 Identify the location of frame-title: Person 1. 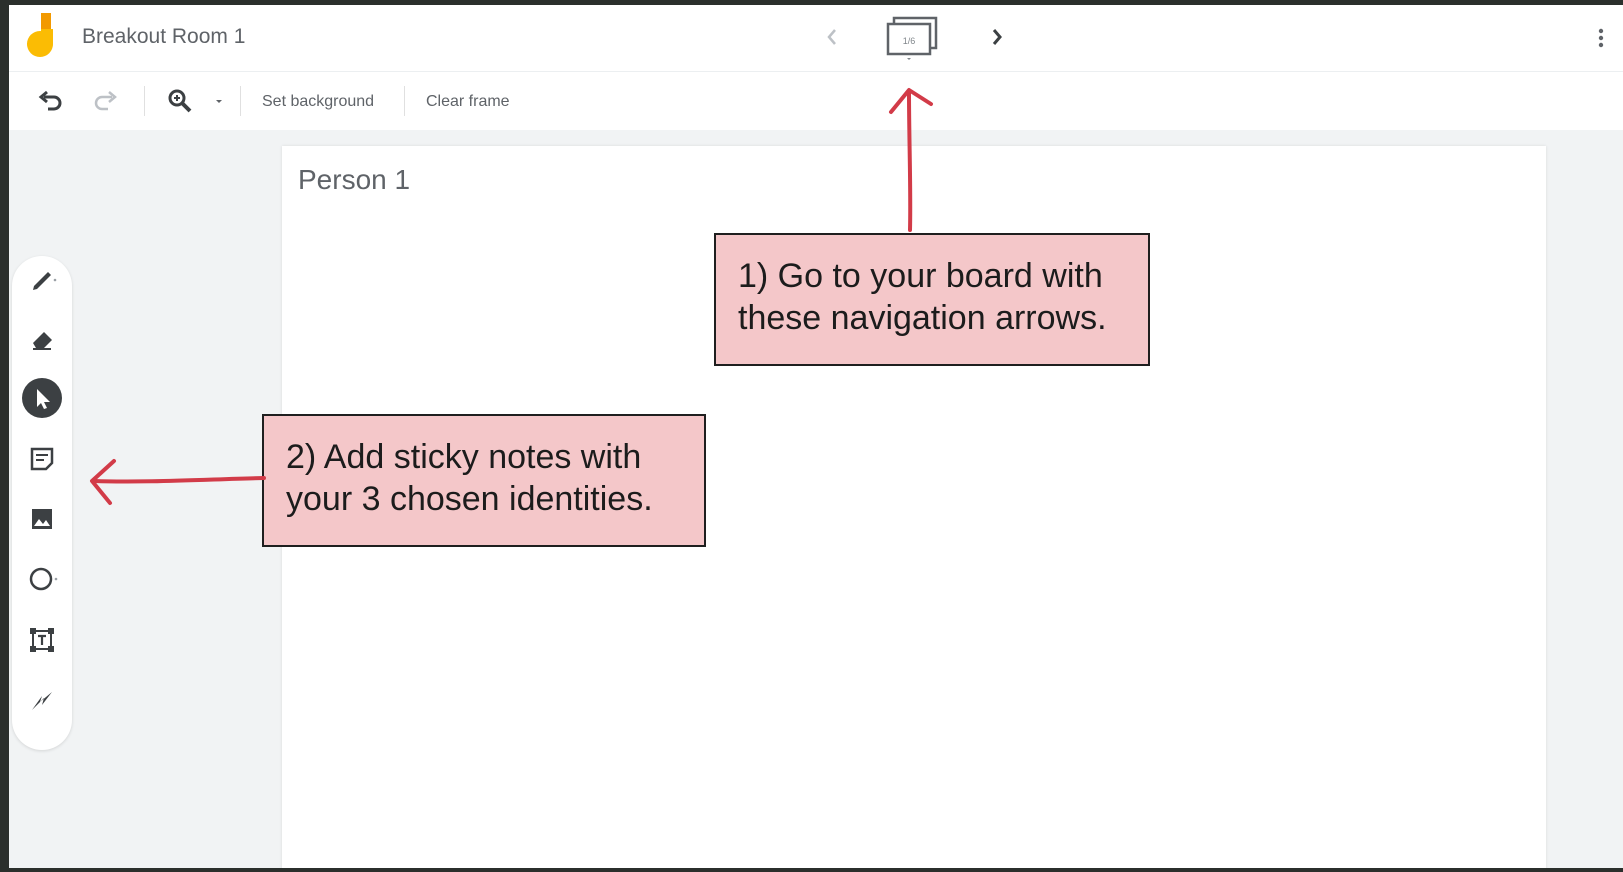
(354, 180).